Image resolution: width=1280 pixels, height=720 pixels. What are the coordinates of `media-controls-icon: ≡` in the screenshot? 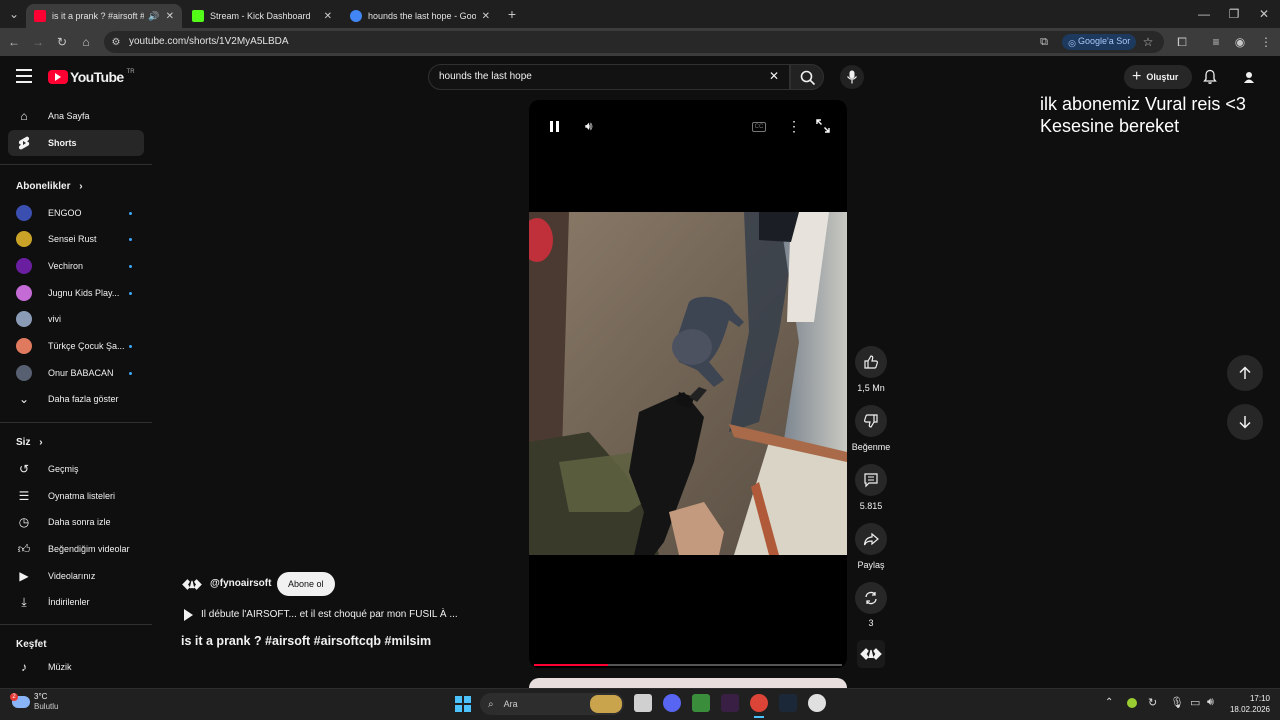 It's located at (1216, 42).